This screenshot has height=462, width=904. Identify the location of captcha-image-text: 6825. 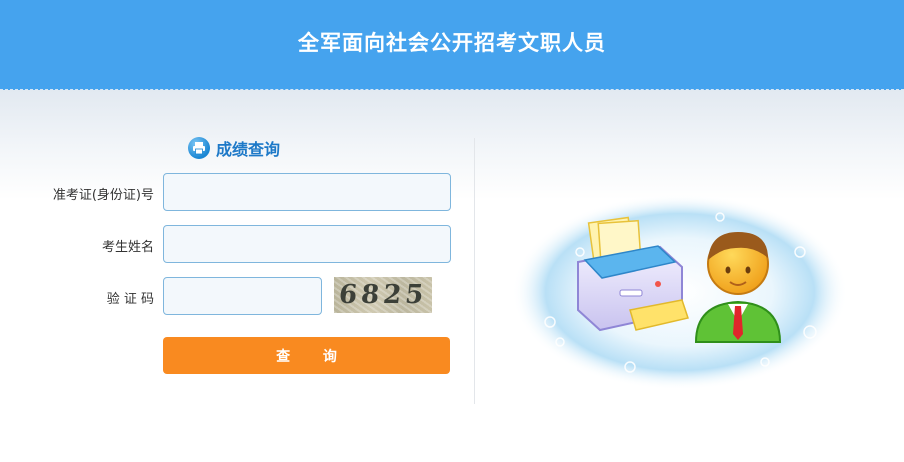
(383, 295).